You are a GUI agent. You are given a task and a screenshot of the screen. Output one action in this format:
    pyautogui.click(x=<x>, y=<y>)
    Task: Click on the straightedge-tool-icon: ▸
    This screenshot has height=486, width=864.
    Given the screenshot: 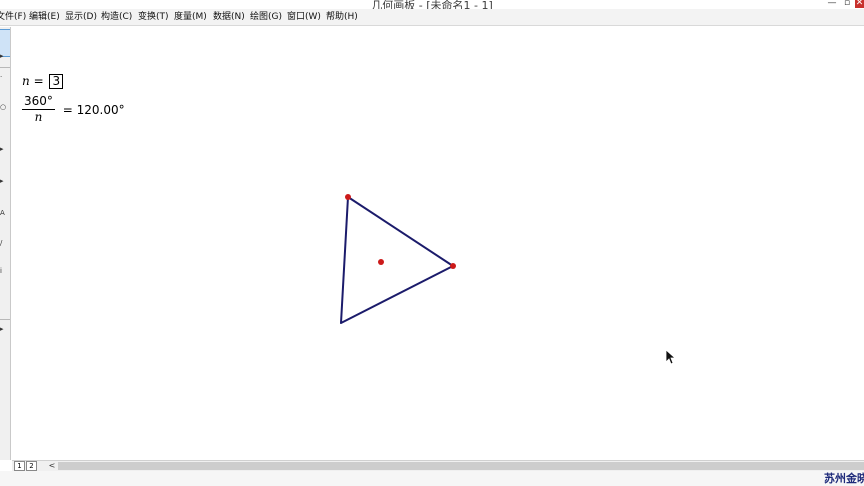 What is the action you would take?
    pyautogui.click(x=5, y=149)
    